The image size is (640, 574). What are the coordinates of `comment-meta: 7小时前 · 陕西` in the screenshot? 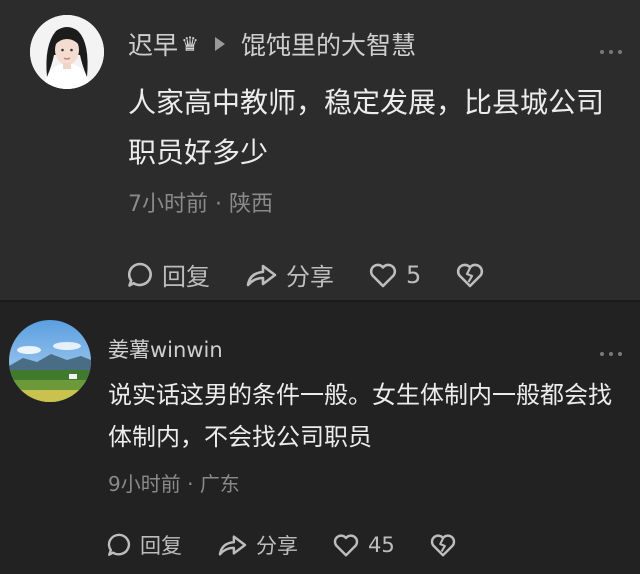 It's located at (200, 202).